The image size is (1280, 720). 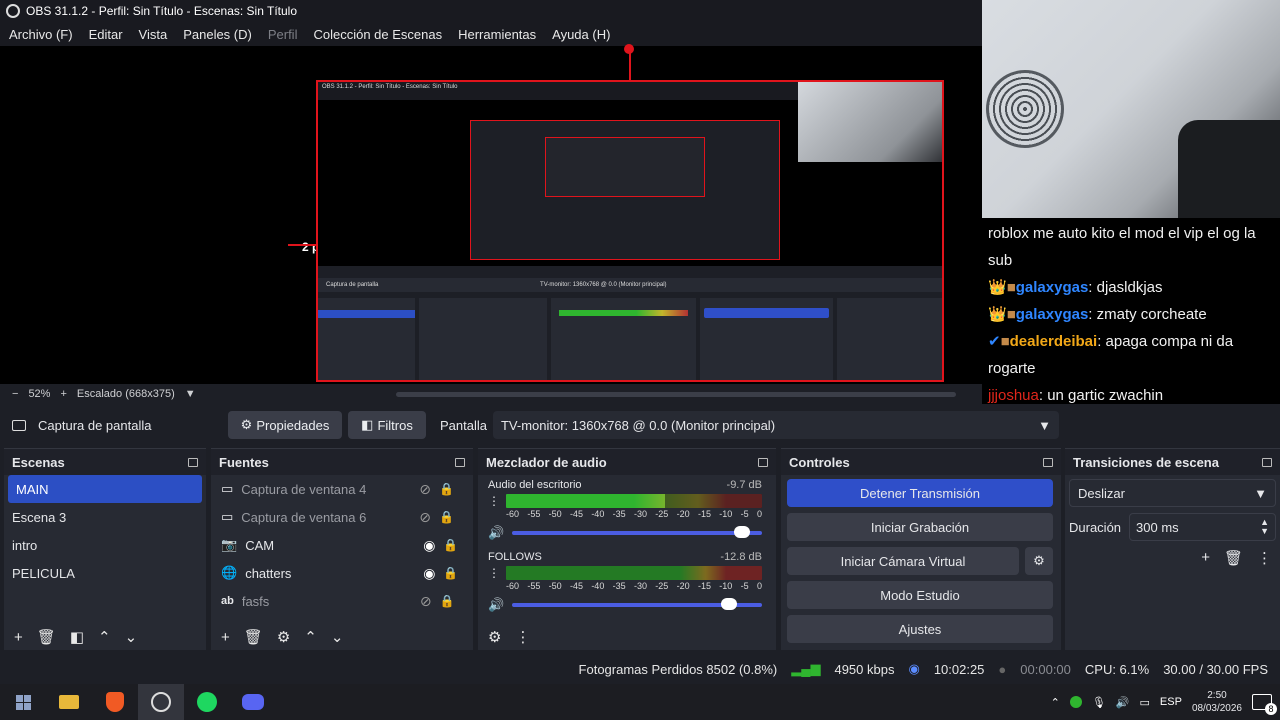 I want to click on scene-item: PELICULA, so click(x=105, y=573).